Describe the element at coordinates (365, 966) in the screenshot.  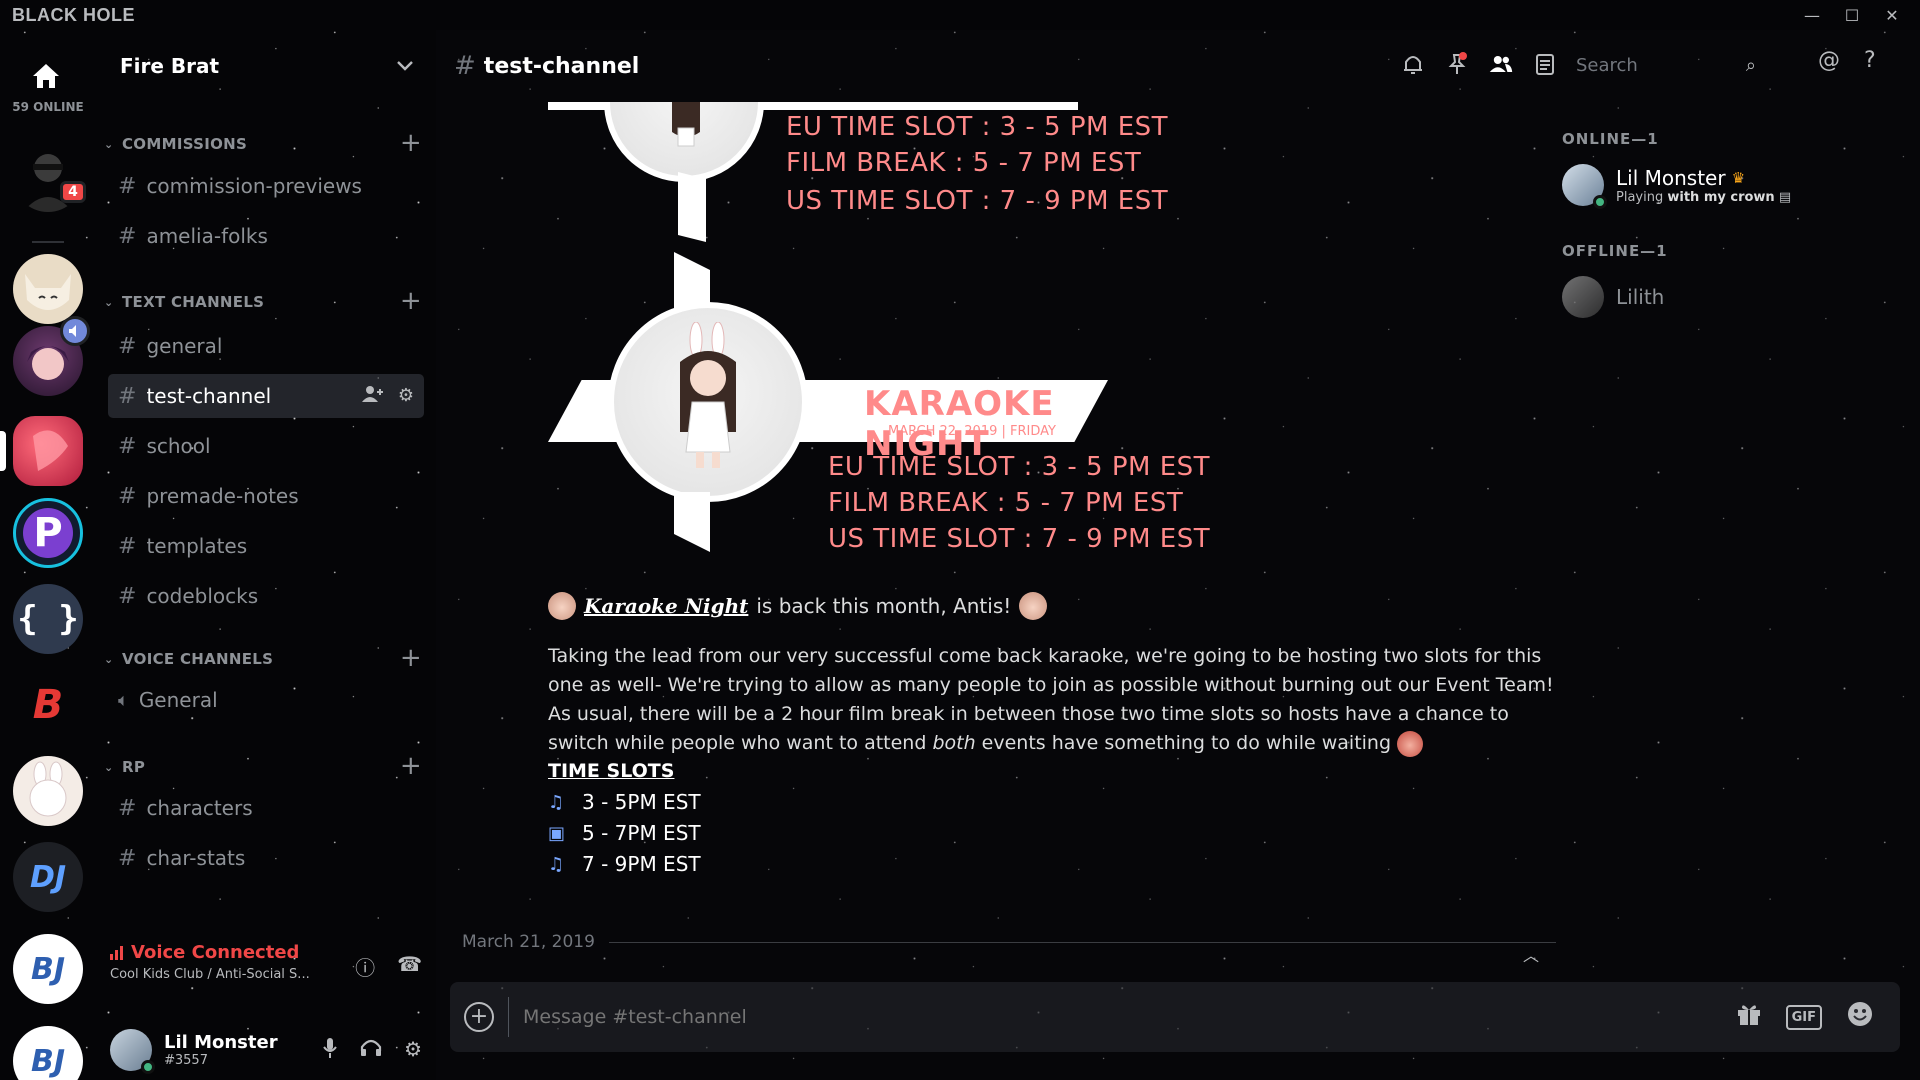
I see `connection-info-icon: ⓘ` at that location.